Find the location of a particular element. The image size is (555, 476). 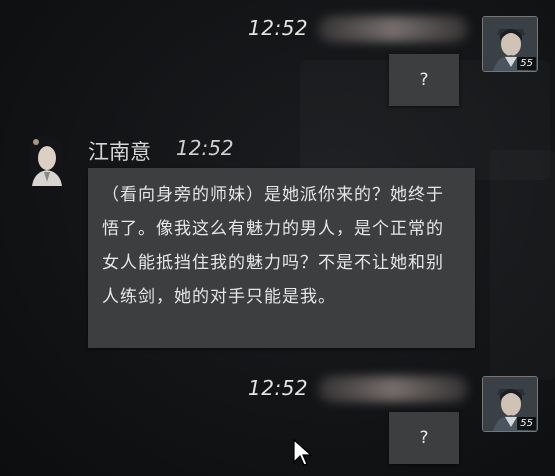

mouse-cursor-icon is located at coordinates (303, 452).